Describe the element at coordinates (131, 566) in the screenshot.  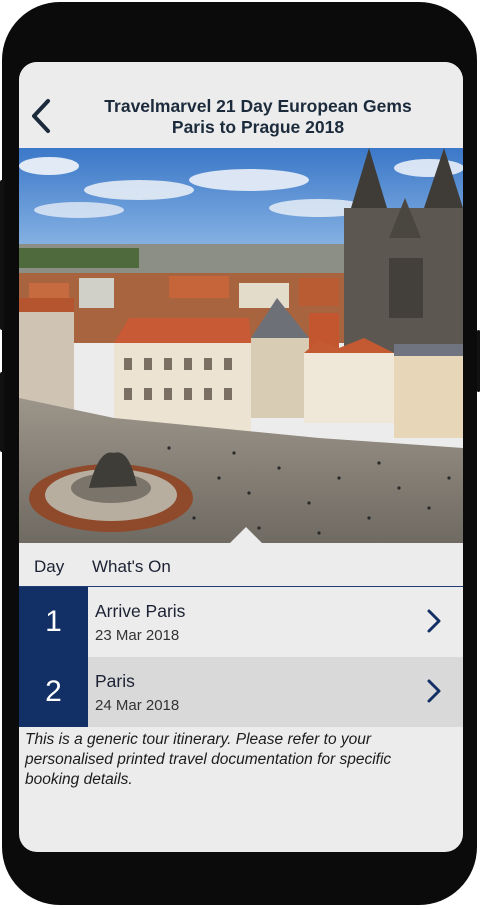
I see `column-whats-on-label: What's On` at that location.